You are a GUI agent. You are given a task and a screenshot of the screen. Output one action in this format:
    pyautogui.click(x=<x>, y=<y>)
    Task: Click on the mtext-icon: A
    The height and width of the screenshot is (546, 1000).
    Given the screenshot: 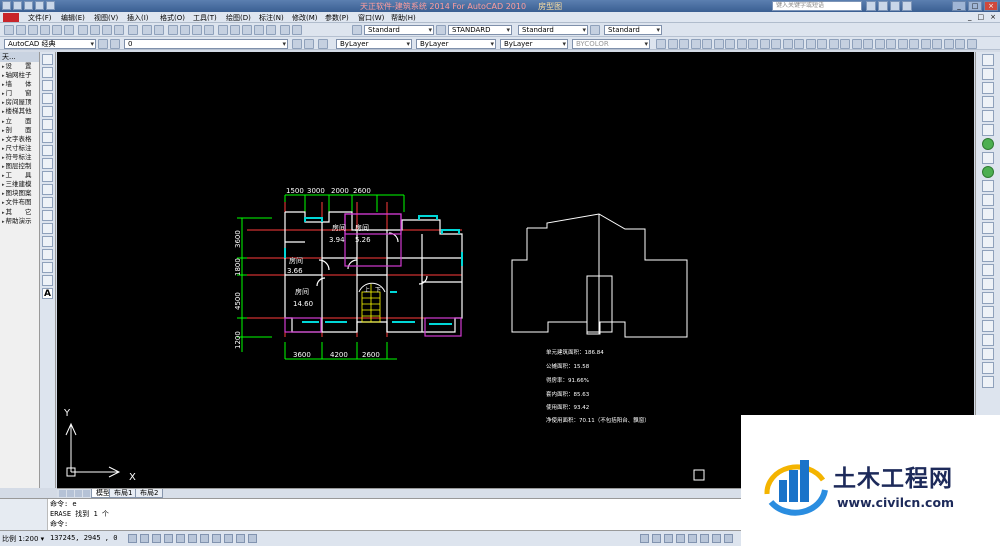 What is the action you would take?
    pyautogui.click(x=47, y=293)
    